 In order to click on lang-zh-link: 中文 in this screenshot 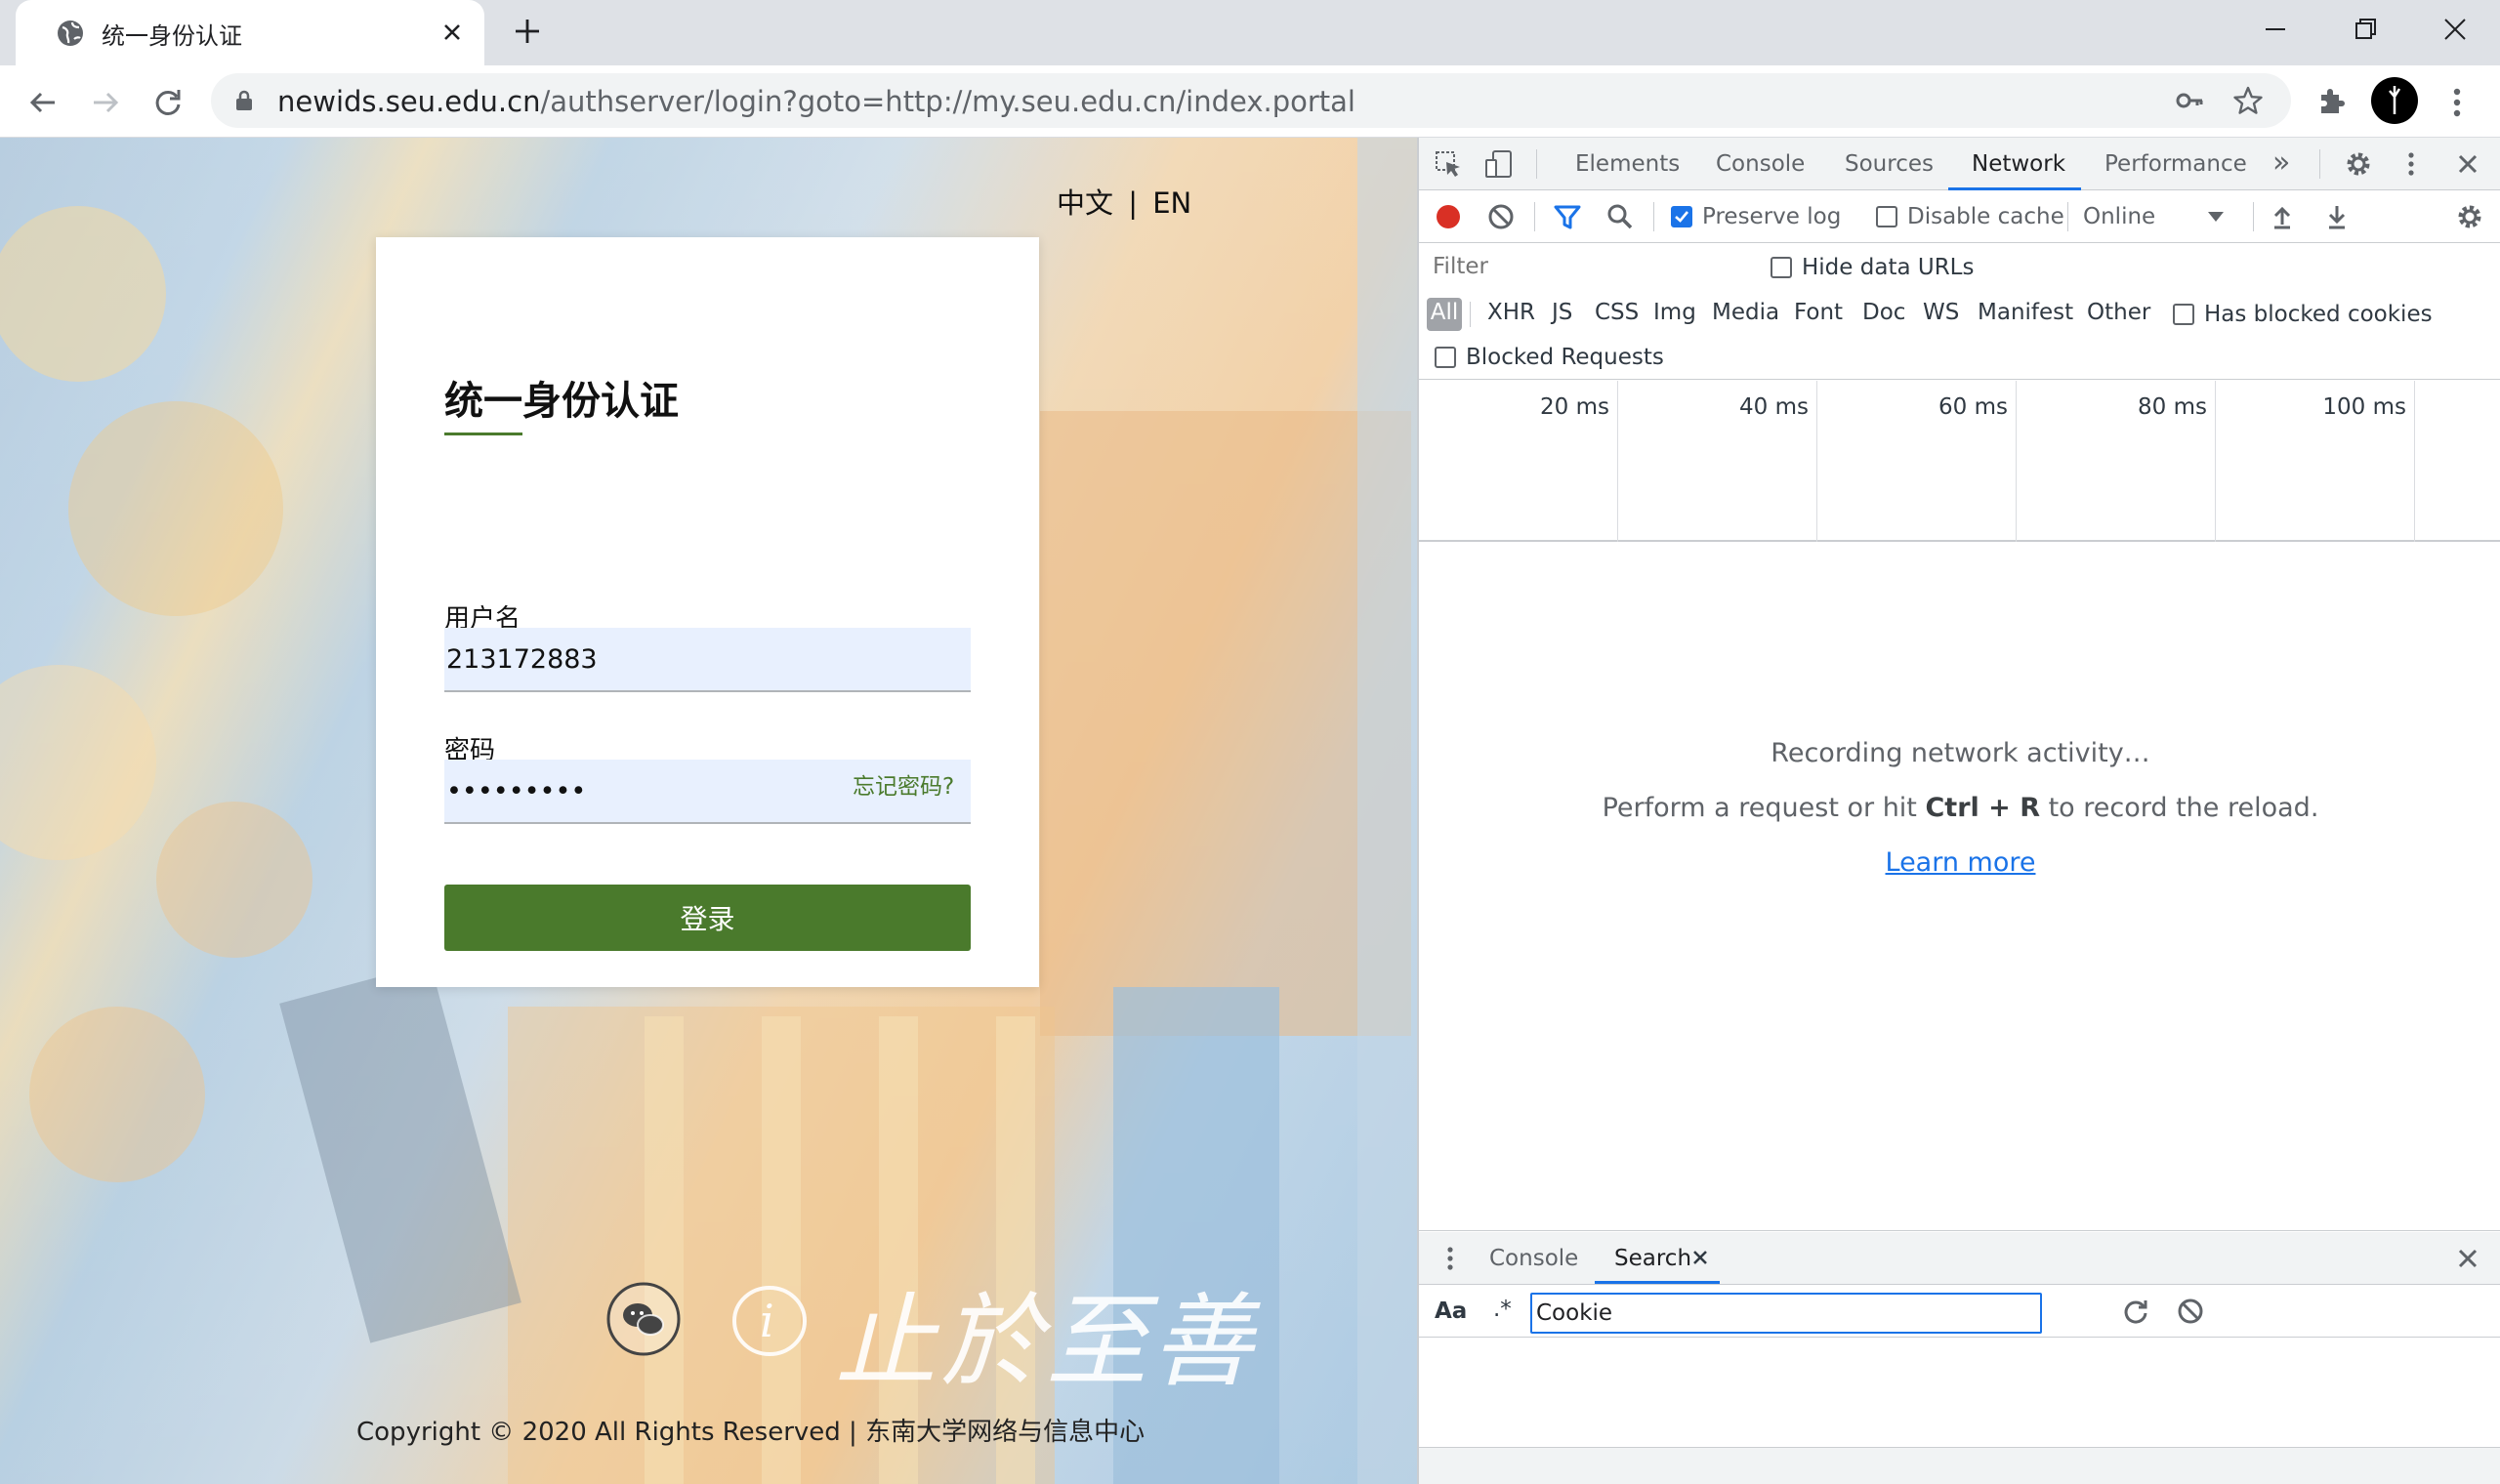, I will do `click(1085, 203)`.